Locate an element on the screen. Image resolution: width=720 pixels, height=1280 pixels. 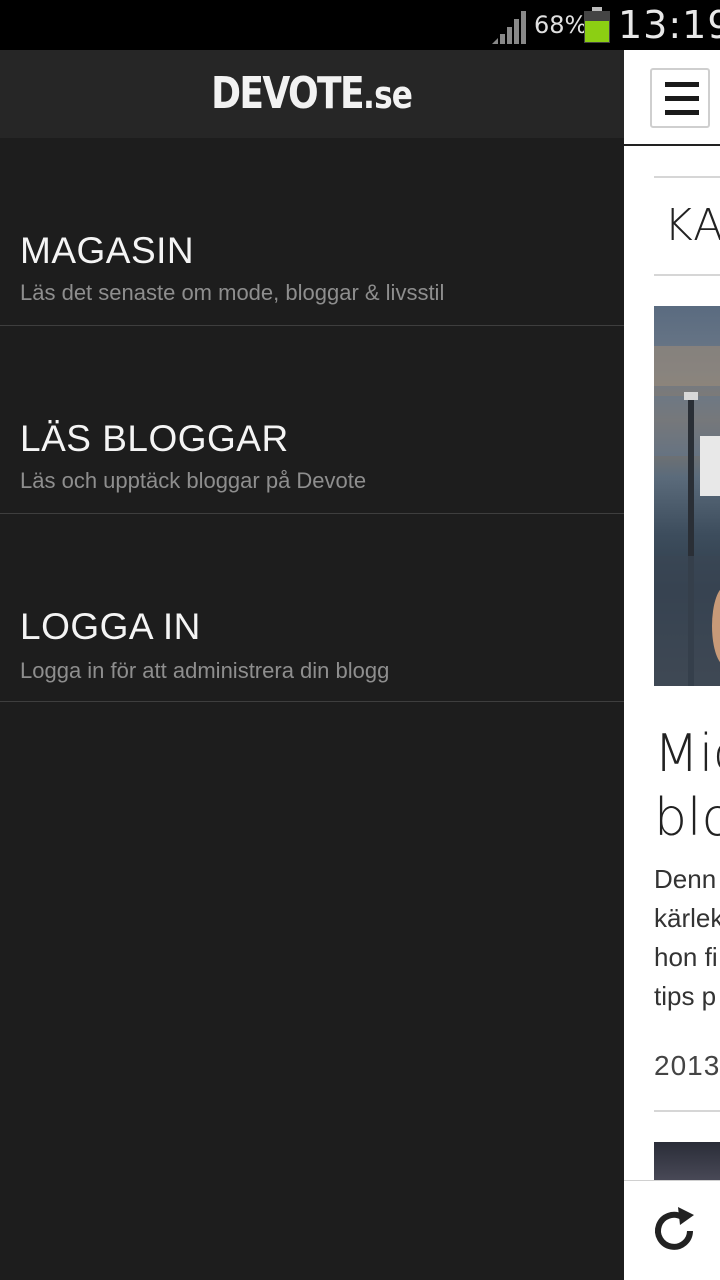
status-bar: 68% 13:19 is located at coordinates (360, 25).